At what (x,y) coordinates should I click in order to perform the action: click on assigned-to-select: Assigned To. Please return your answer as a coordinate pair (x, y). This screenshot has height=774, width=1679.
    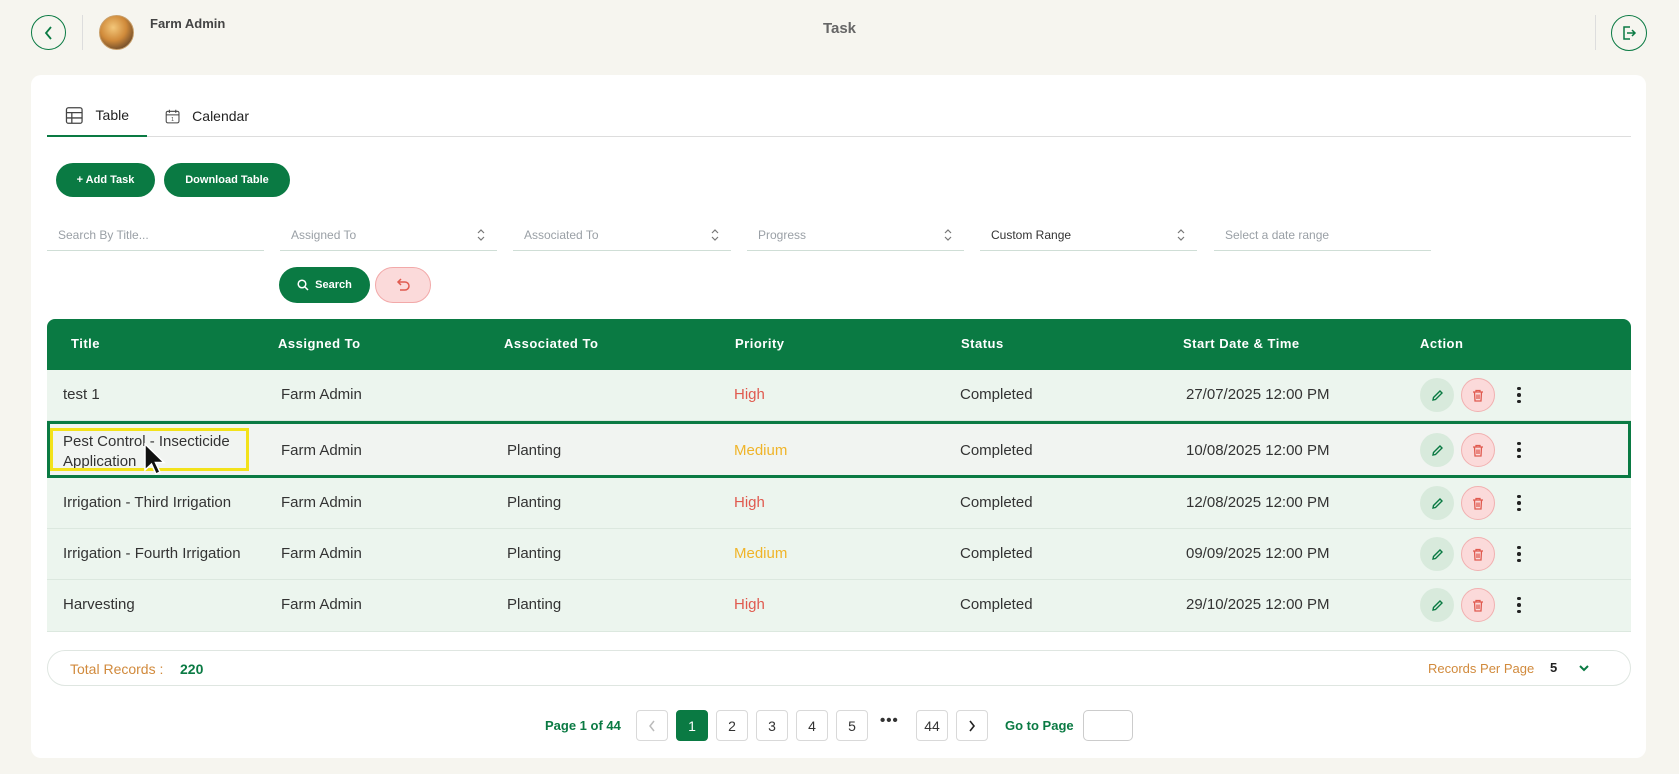
    Looking at the image, I should click on (388, 235).